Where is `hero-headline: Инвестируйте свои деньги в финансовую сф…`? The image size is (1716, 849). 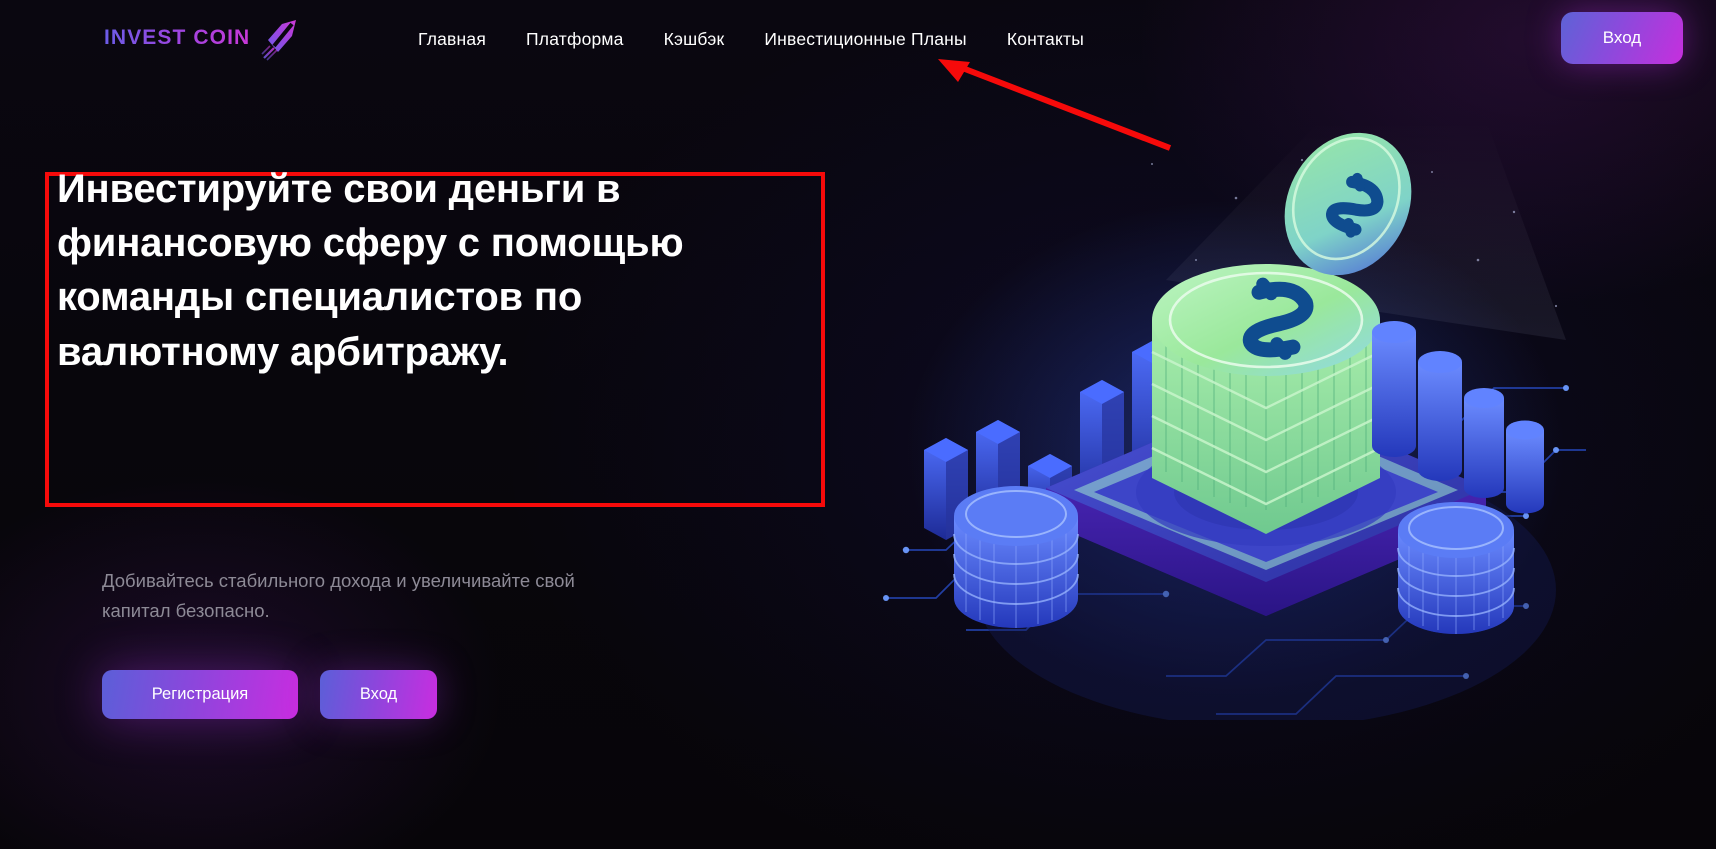
hero-headline: Инвестируйте свои деньги в финансовую сф… is located at coordinates (370, 270).